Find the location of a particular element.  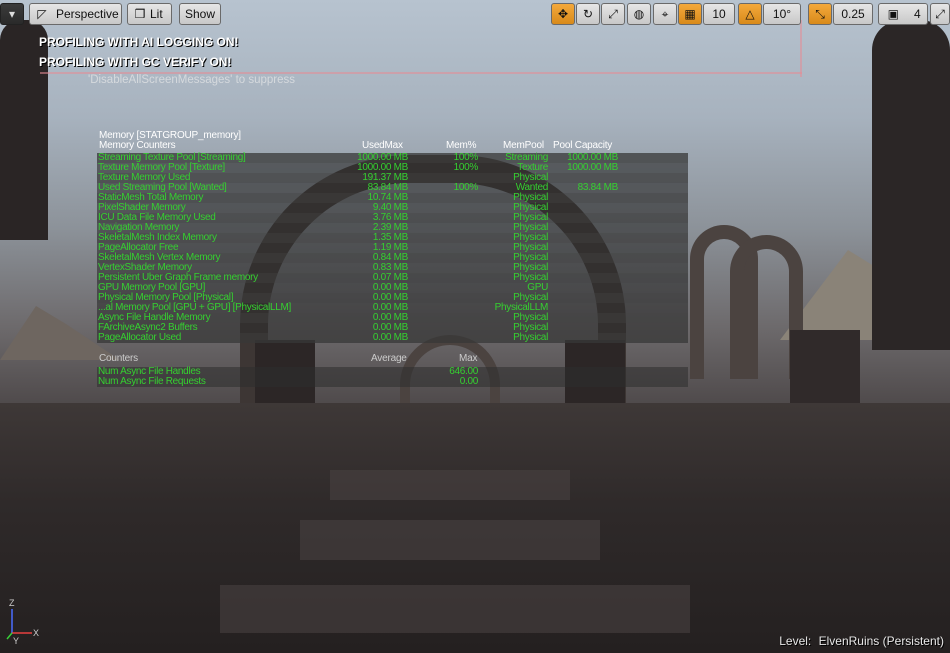

stat-header-pool: MemPool is located at coordinates (523, 145).